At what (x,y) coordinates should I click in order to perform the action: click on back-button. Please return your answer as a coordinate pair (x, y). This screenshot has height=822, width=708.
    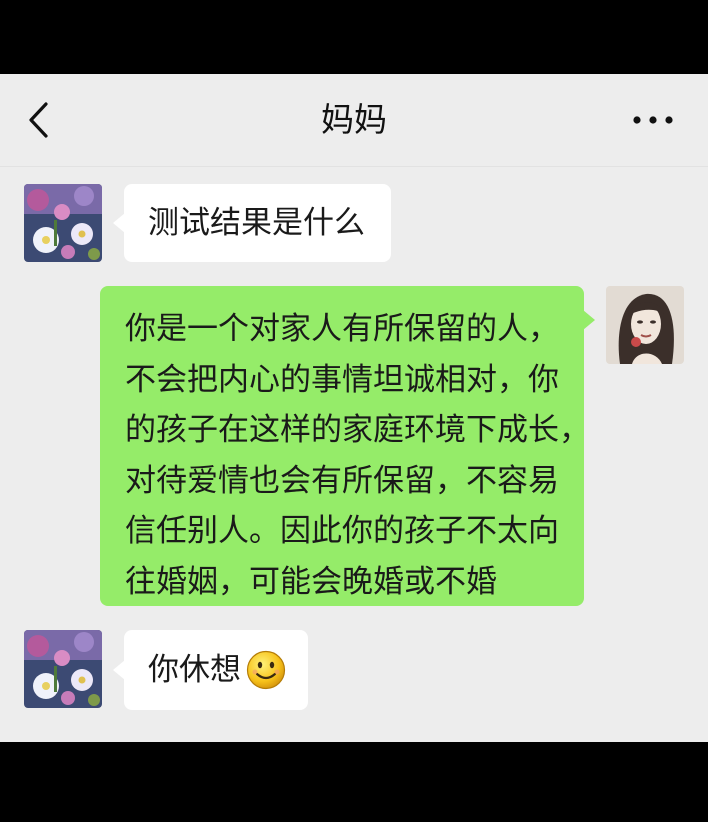
    Looking at the image, I should click on (42, 120).